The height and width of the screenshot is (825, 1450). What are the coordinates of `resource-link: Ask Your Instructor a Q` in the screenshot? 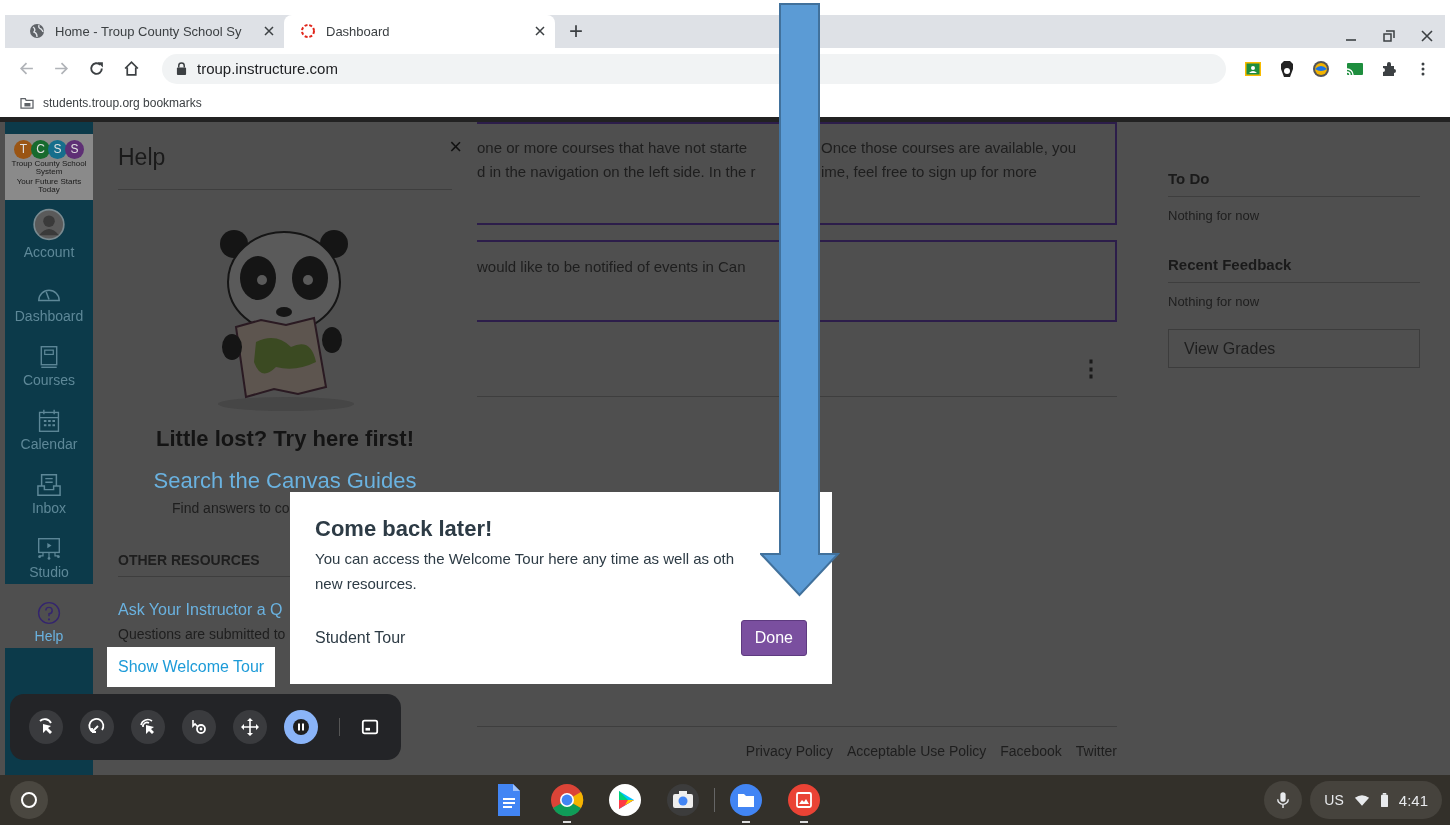 It's located at (200, 610).